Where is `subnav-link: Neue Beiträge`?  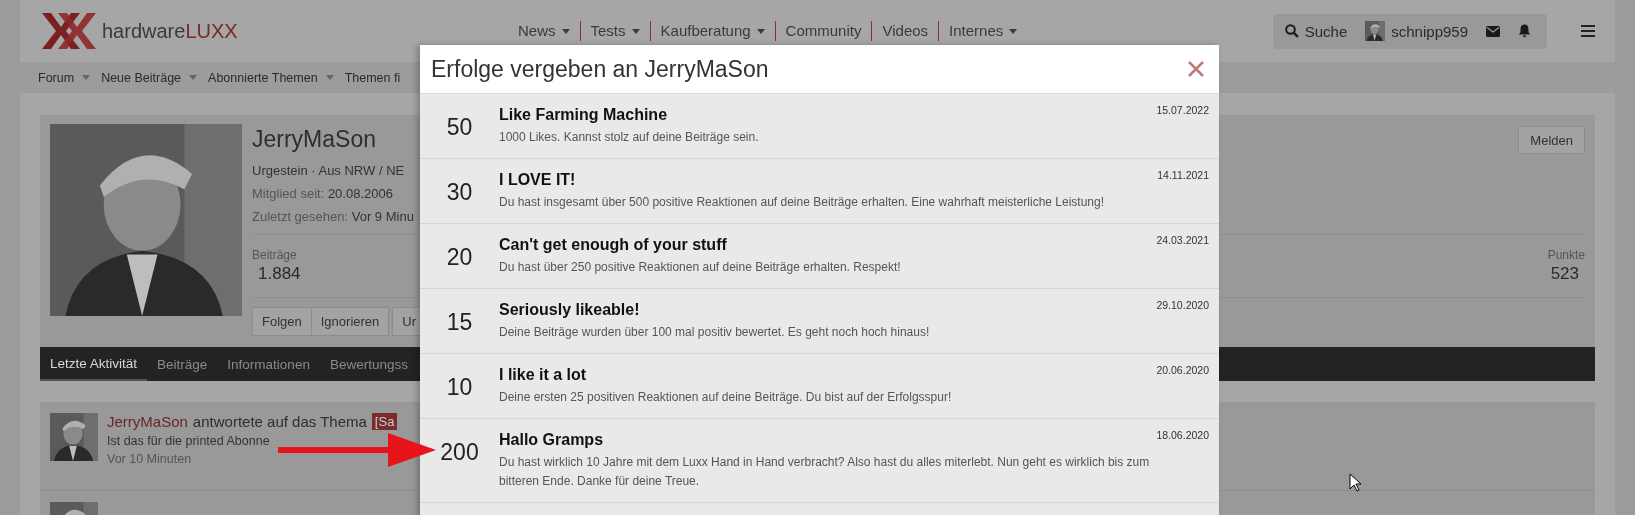
subnav-link: Neue Beiträge is located at coordinates (149, 77).